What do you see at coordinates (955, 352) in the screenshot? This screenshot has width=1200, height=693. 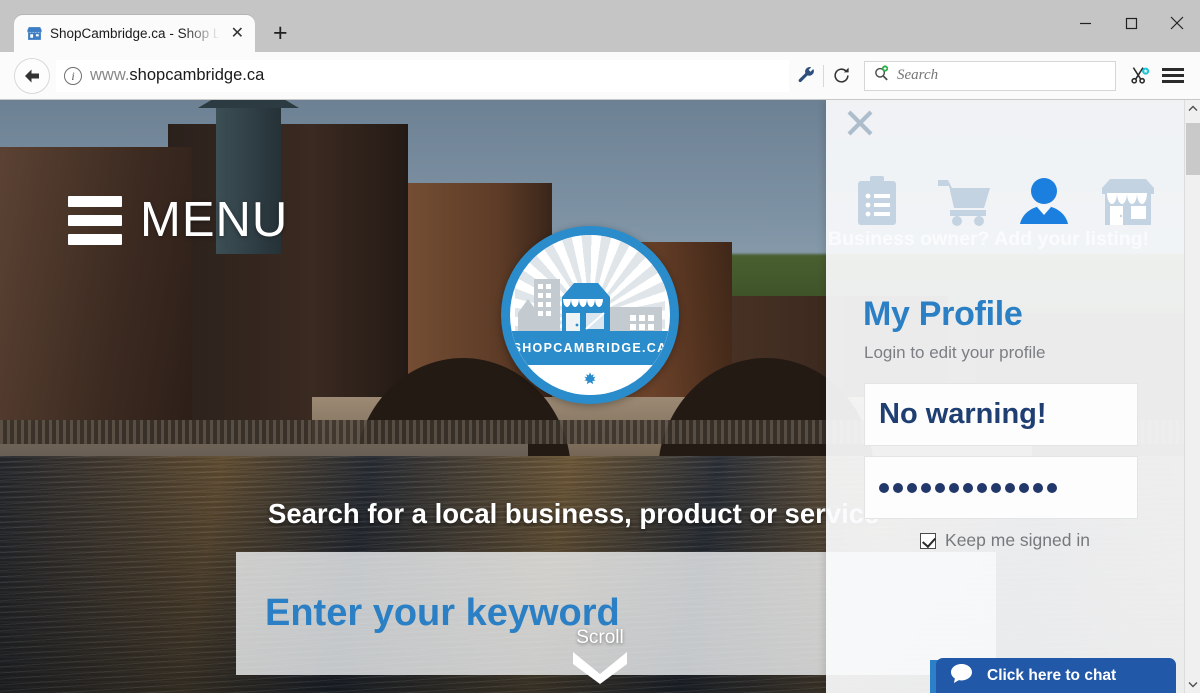 I see `panel-subtitle: Login to edit your profile` at bounding box center [955, 352].